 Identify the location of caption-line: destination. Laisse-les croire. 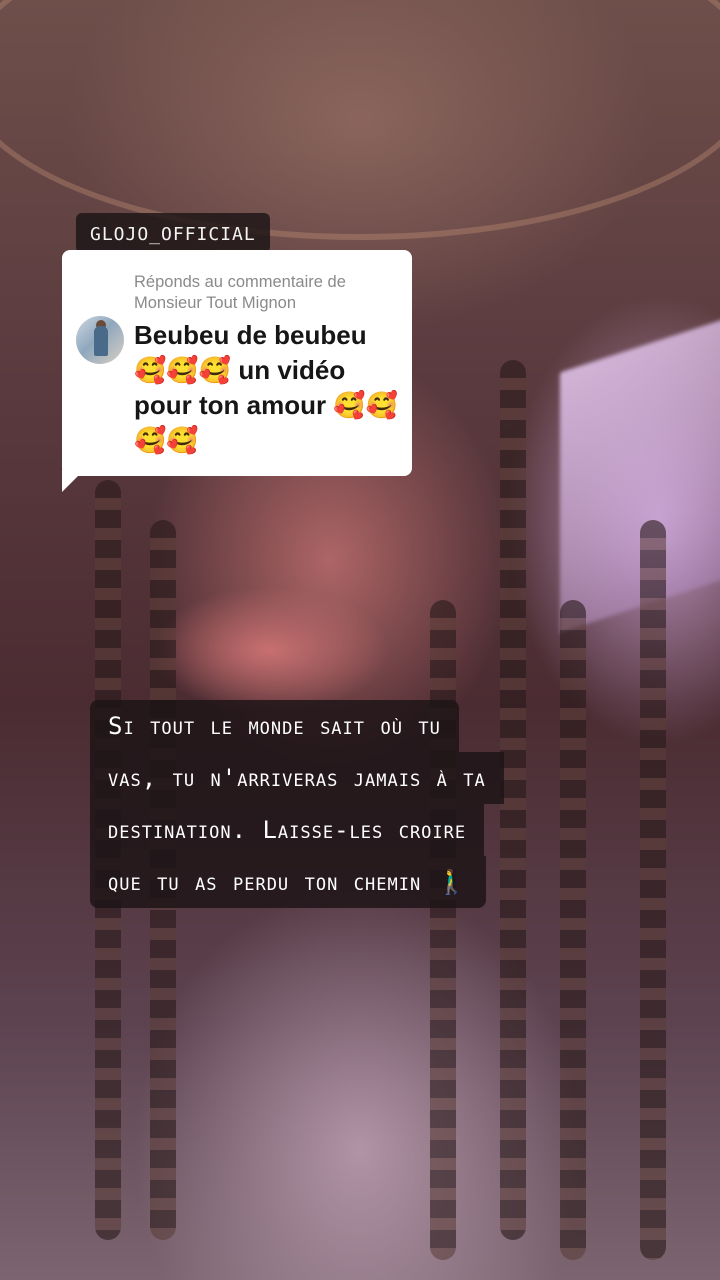
(287, 830).